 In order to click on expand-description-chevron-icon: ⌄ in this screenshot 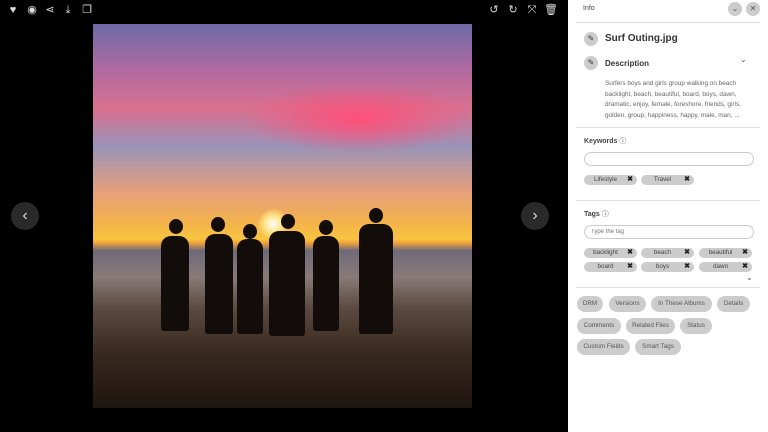, I will do `click(743, 59)`.